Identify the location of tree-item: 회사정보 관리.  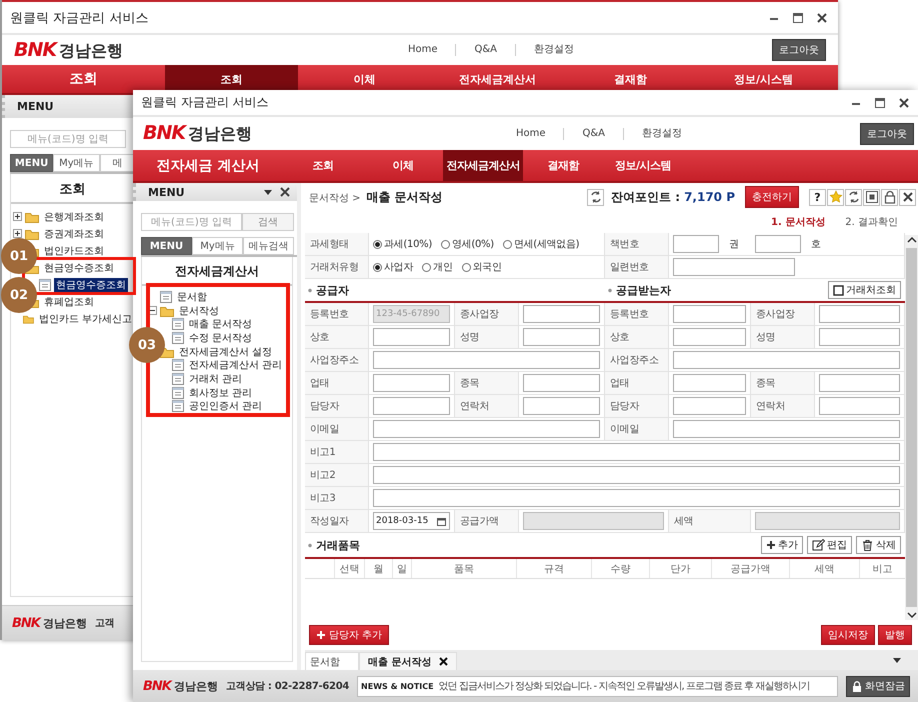
(220, 393).